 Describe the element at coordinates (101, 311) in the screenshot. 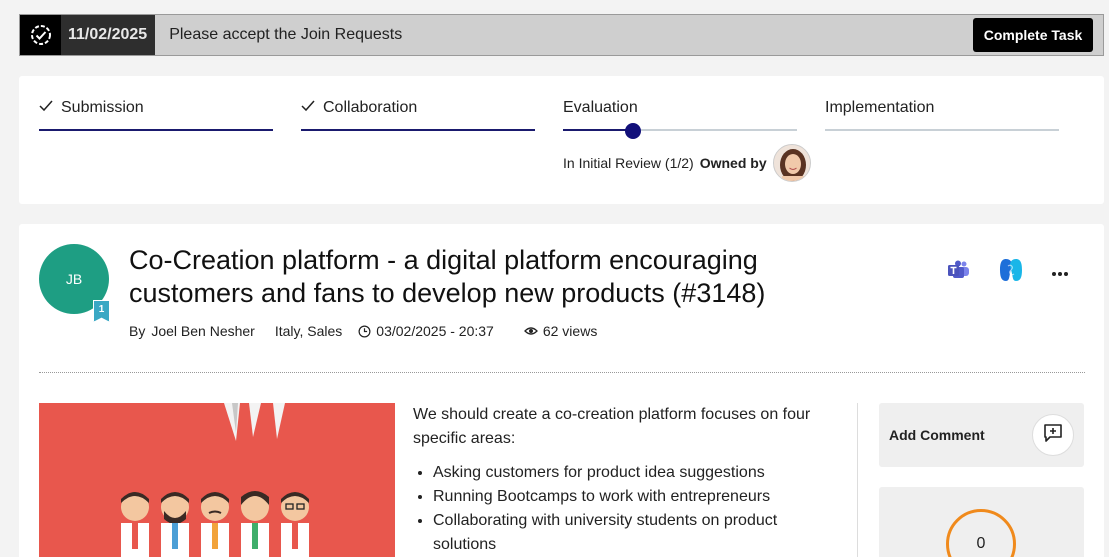

I see `author-badge: 1` at that location.